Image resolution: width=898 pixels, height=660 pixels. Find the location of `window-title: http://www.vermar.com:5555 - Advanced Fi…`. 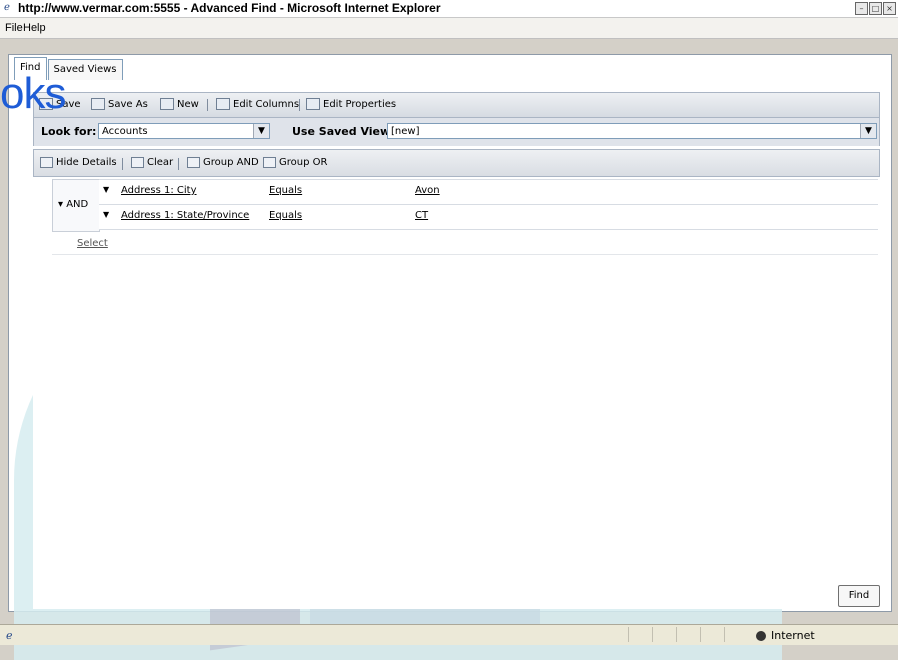

window-title: http://www.vermar.com:5555 - Advanced Fi… is located at coordinates (229, 8).